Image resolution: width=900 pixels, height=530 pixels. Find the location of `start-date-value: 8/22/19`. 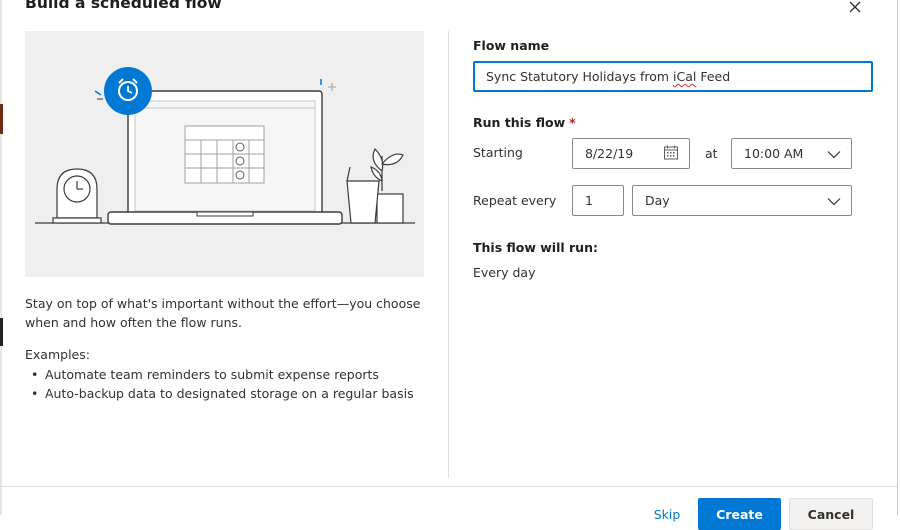

start-date-value: 8/22/19 is located at coordinates (609, 153).